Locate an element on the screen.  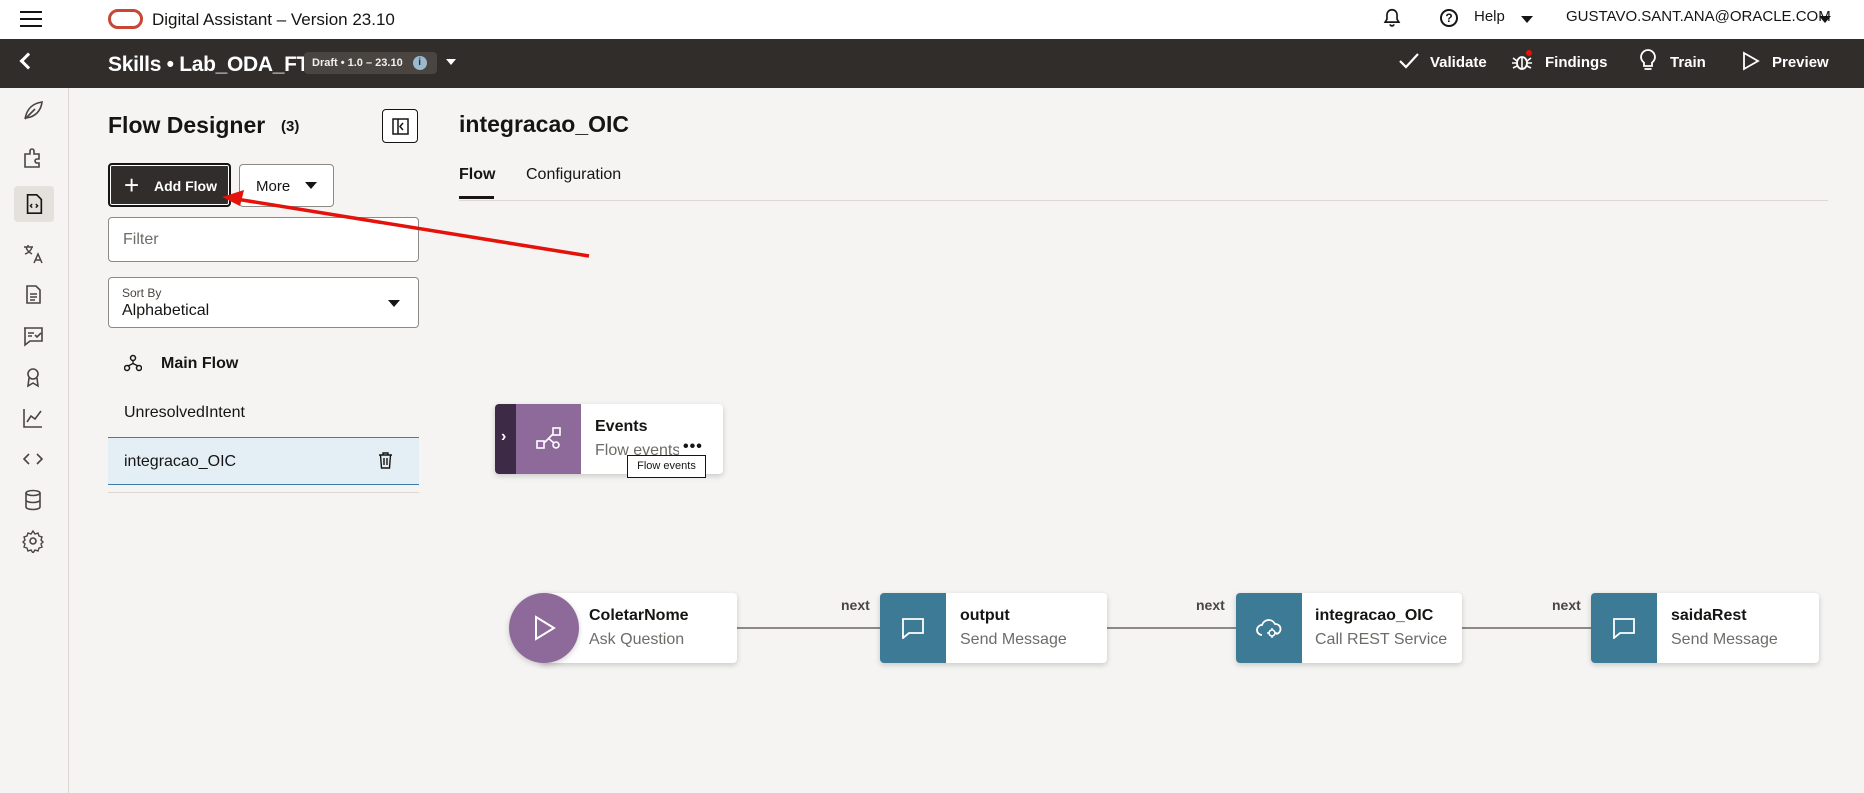
node-title: integracao_OIC is located at coordinates (1374, 615).